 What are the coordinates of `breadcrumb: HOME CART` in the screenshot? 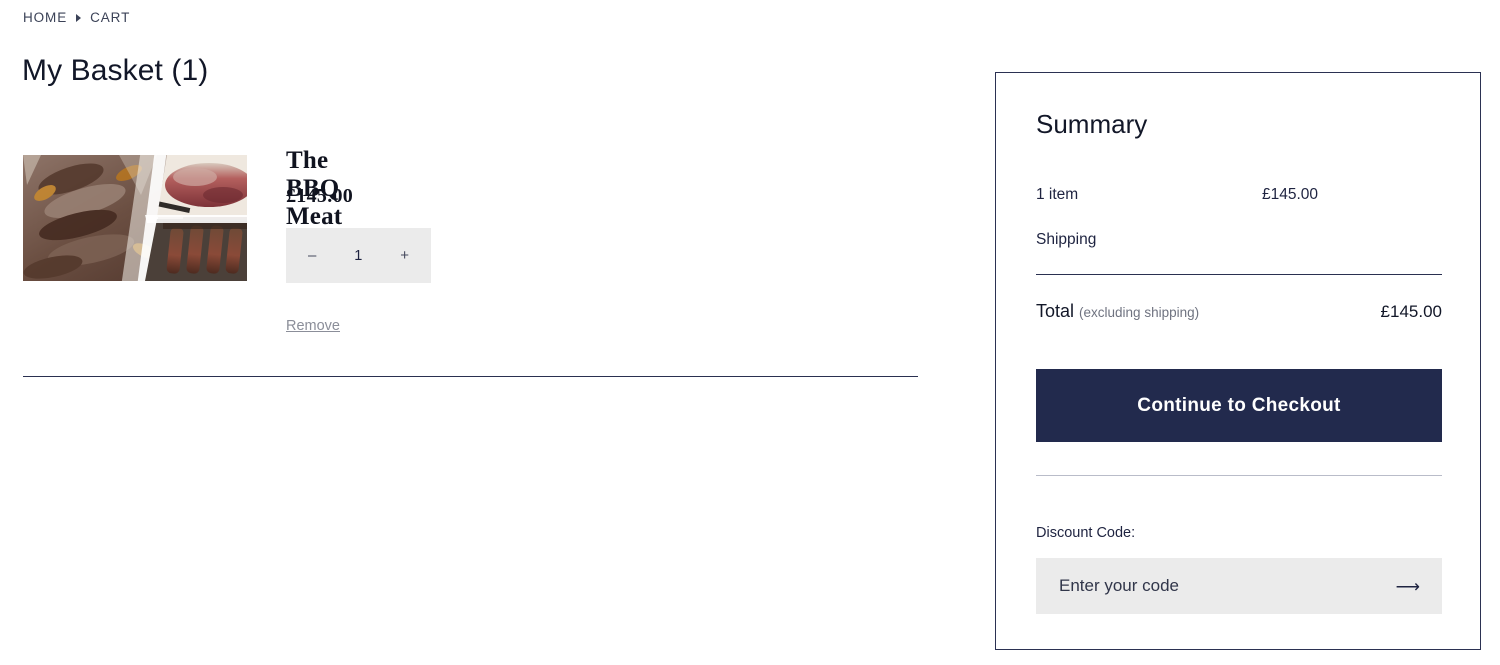 It's located at (76, 17).